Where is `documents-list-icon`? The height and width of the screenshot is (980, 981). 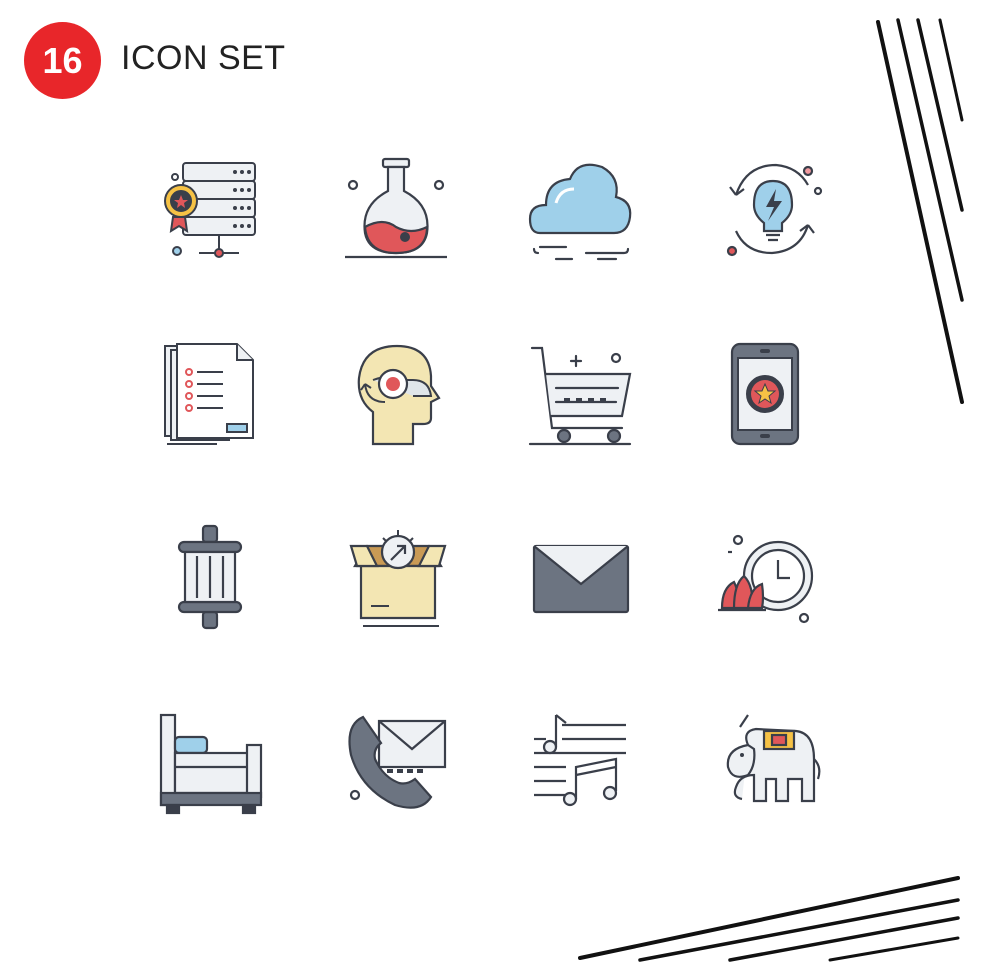
documents-list-icon is located at coordinates (212, 395).